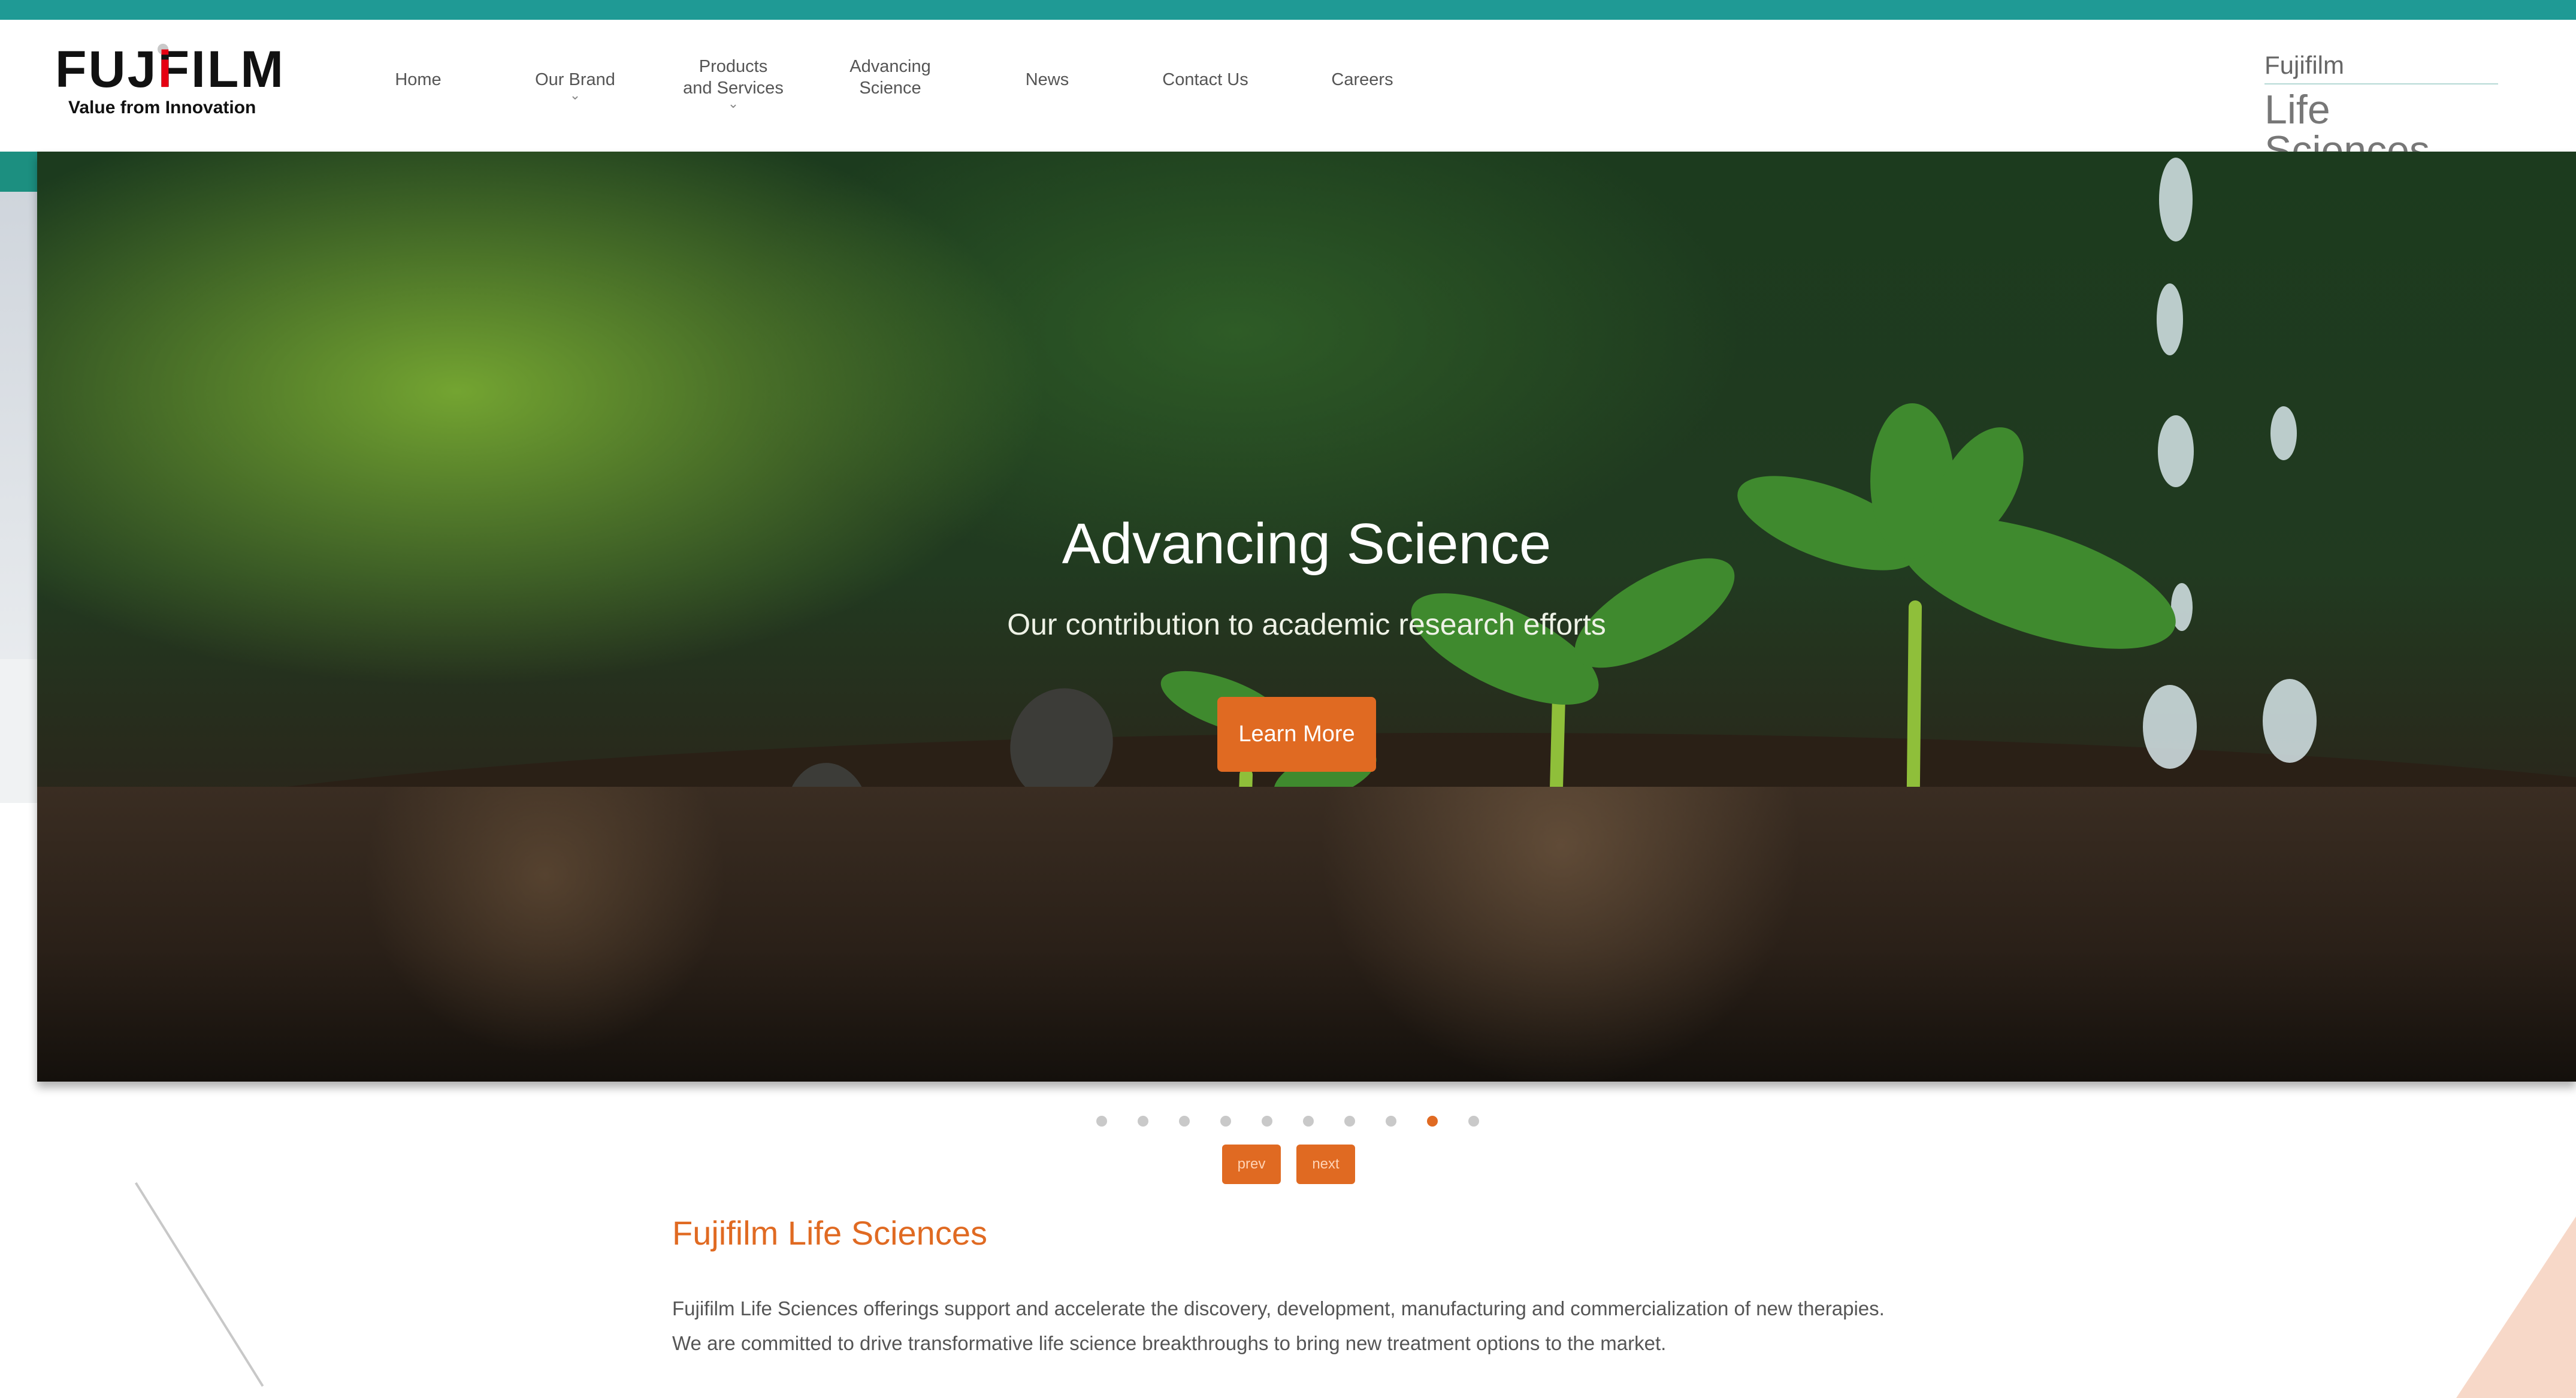 Image resolution: width=2576 pixels, height=1398 pixels. I want to click on nav-item-products-and-services: Products and Services ⌄, so click(733, 83).